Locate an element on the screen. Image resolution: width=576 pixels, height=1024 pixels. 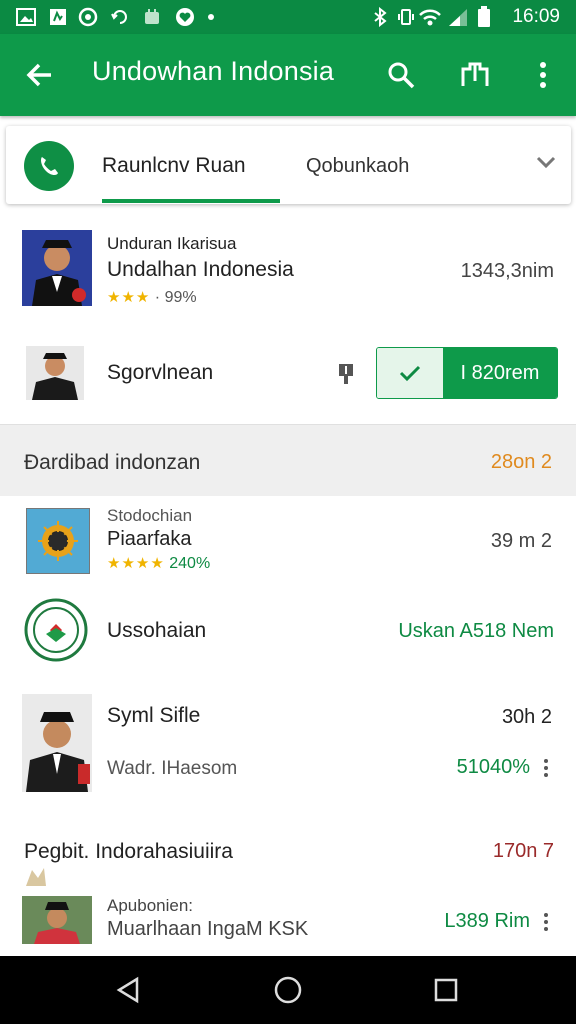
item-value: 30h 2 is located at coordinates (526, 717).